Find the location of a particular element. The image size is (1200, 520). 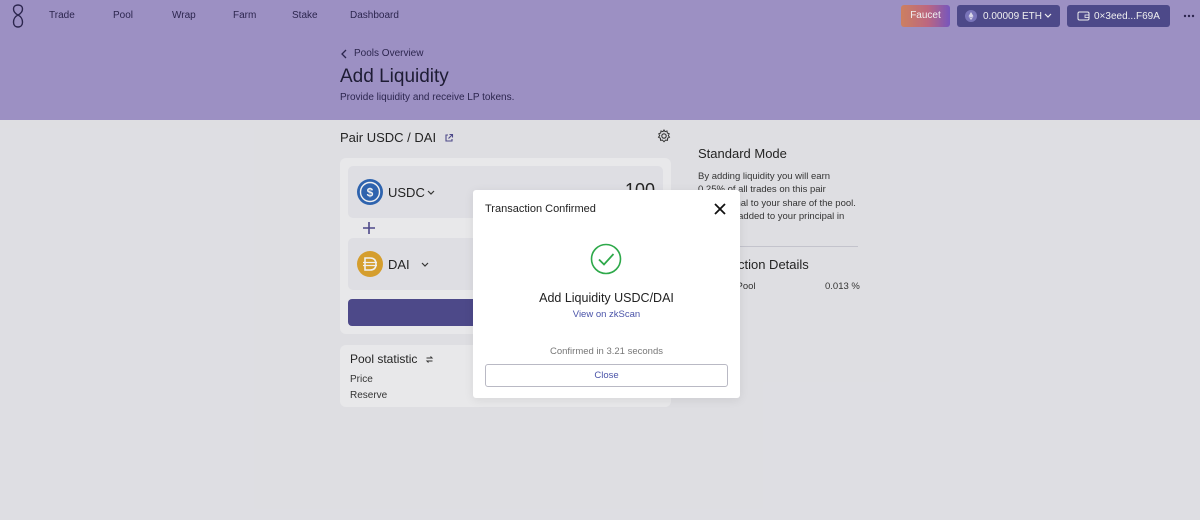

confirmation-time: Confirmed in 3.21 seconds is located at coordinates (606, 351).